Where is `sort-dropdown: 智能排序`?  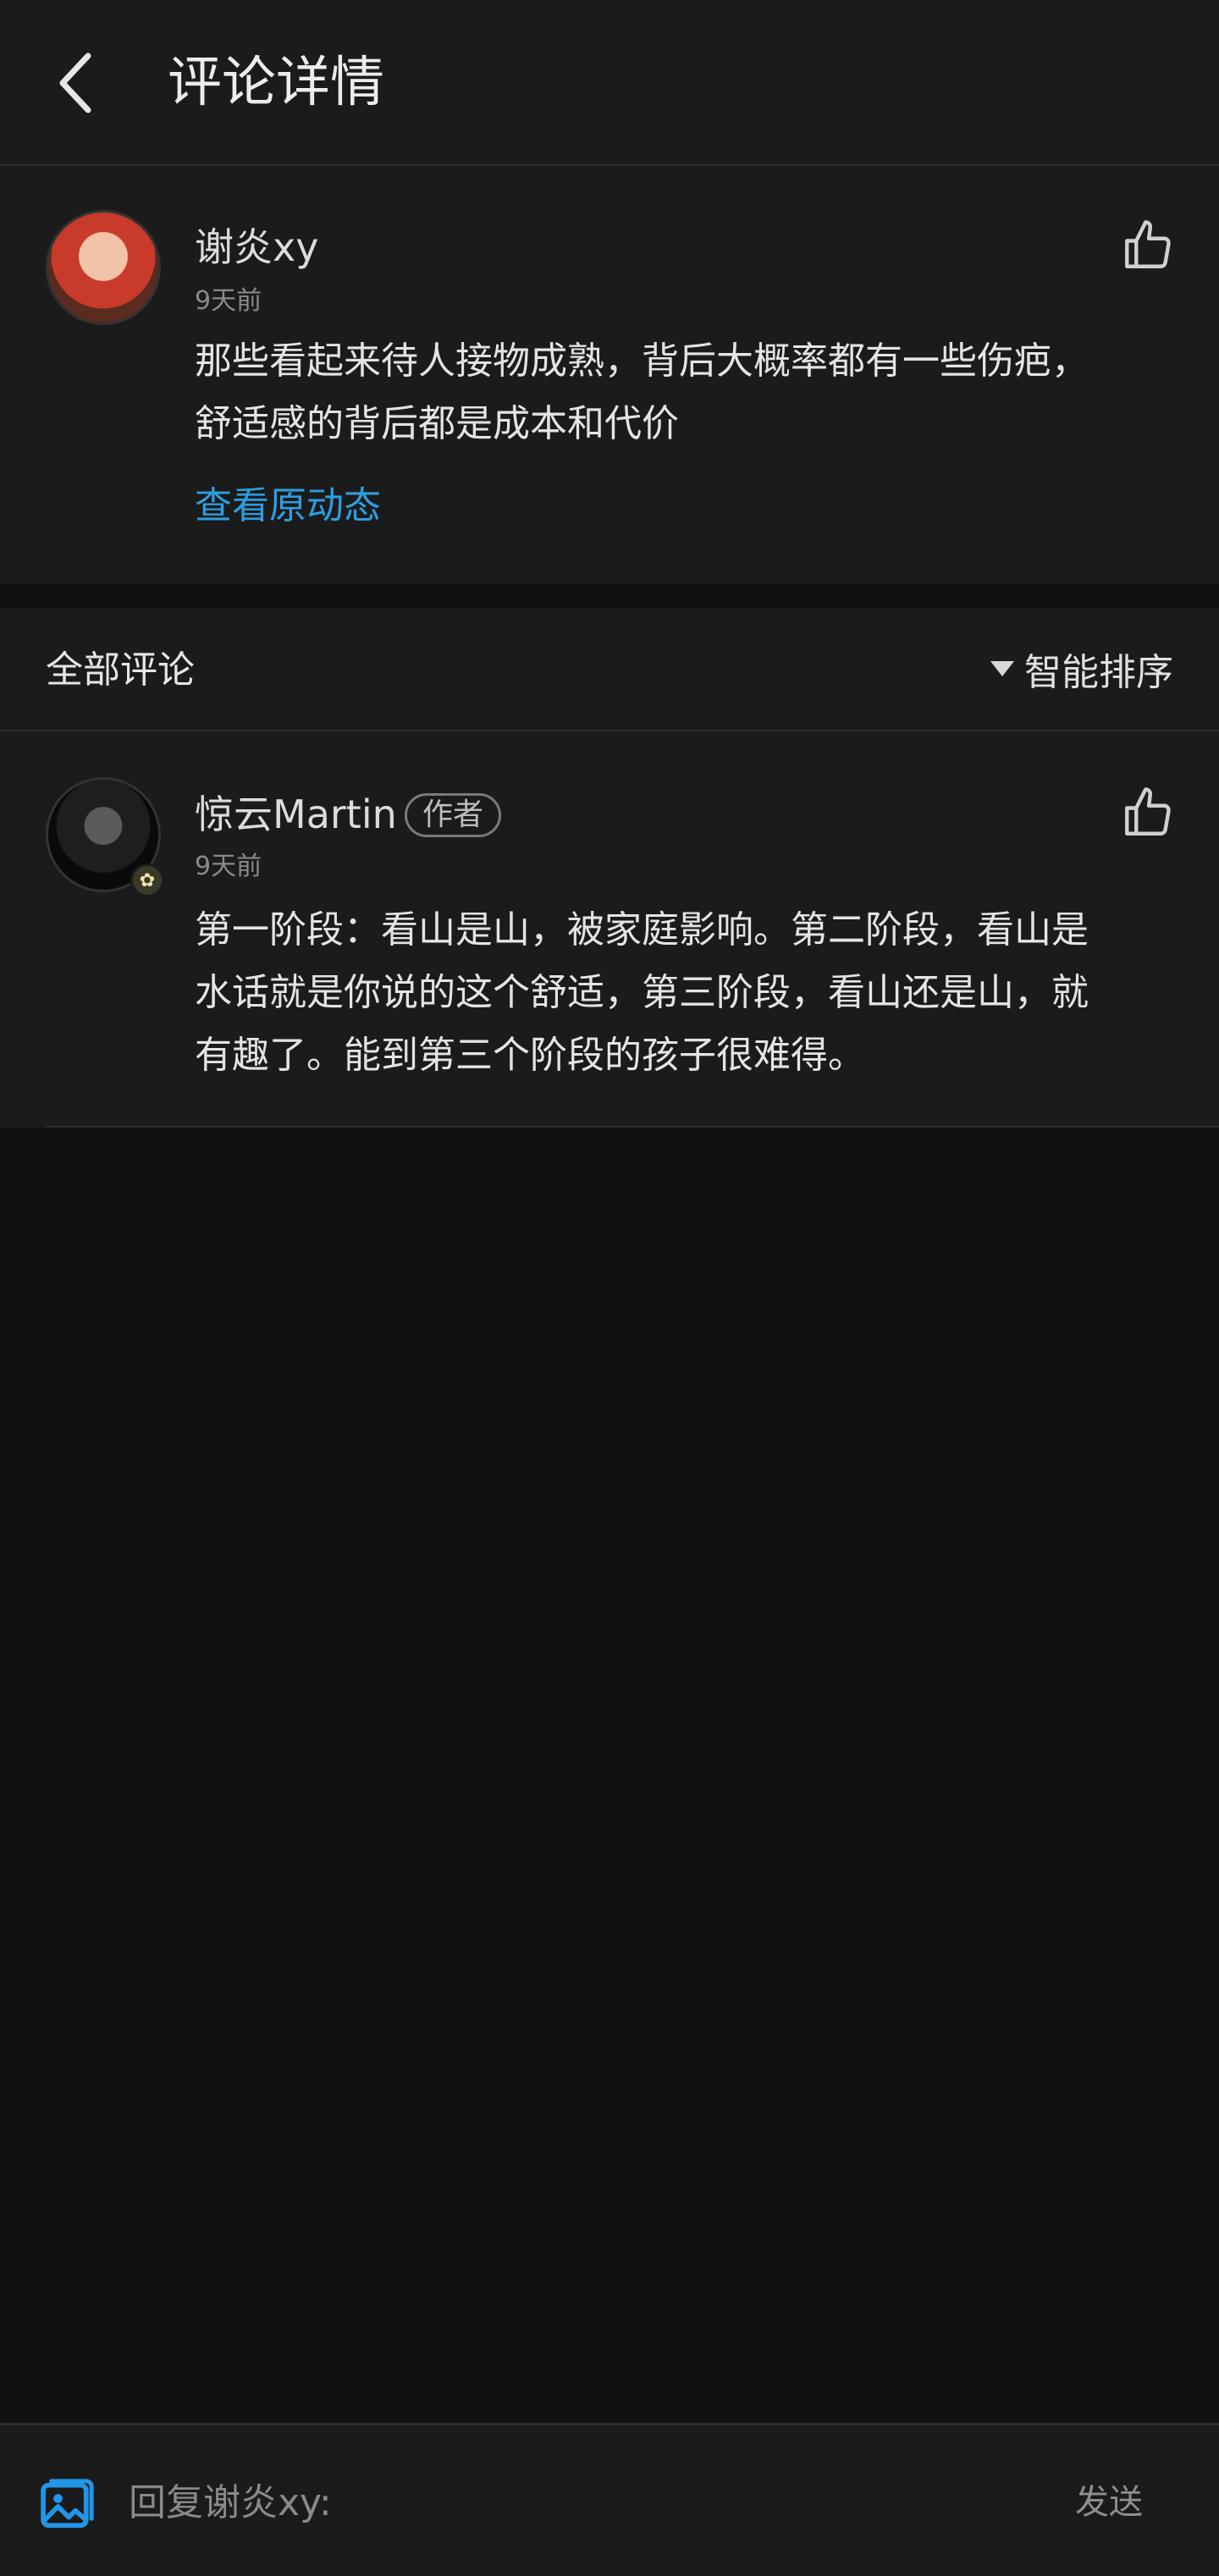 sort-dropdown: 智能排序 is located at coordinates (1081, 669).